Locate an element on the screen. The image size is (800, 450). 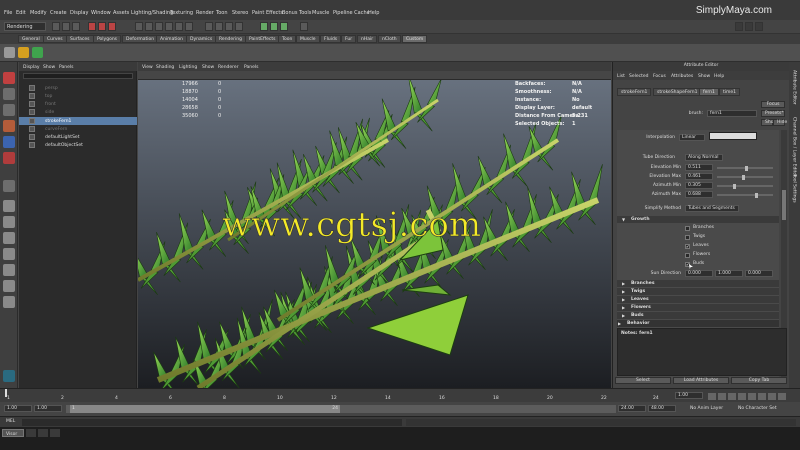
attr-tab-fern1: fern1 is located at coordinates (709, 92).